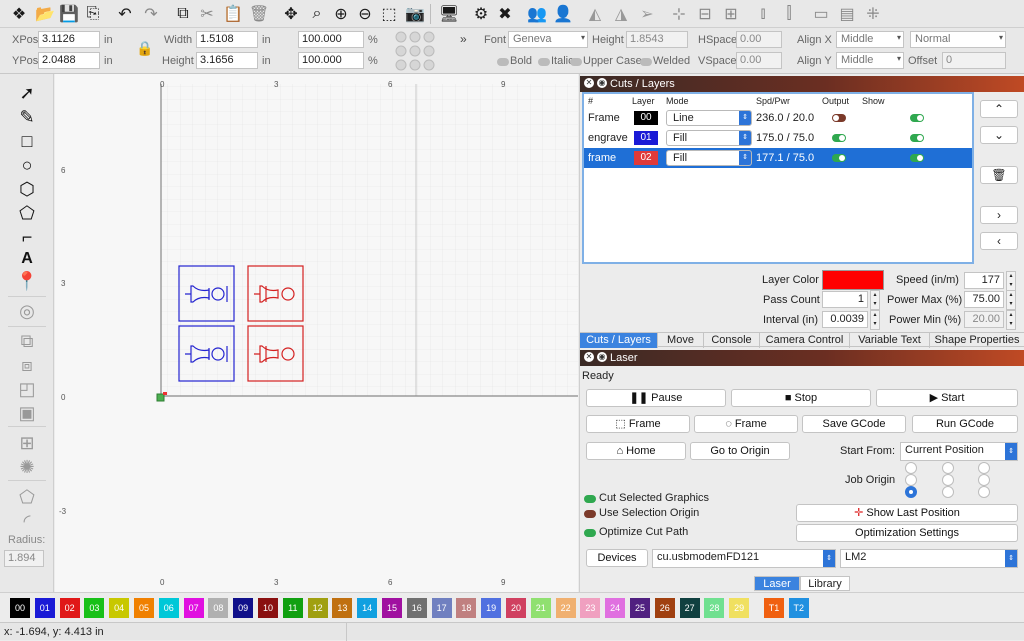 The width and height of the screenshot is (1024, 641). Describe the element at coordinates (974, 60) in the screenshot. I see `offset-field: 0` at that location.